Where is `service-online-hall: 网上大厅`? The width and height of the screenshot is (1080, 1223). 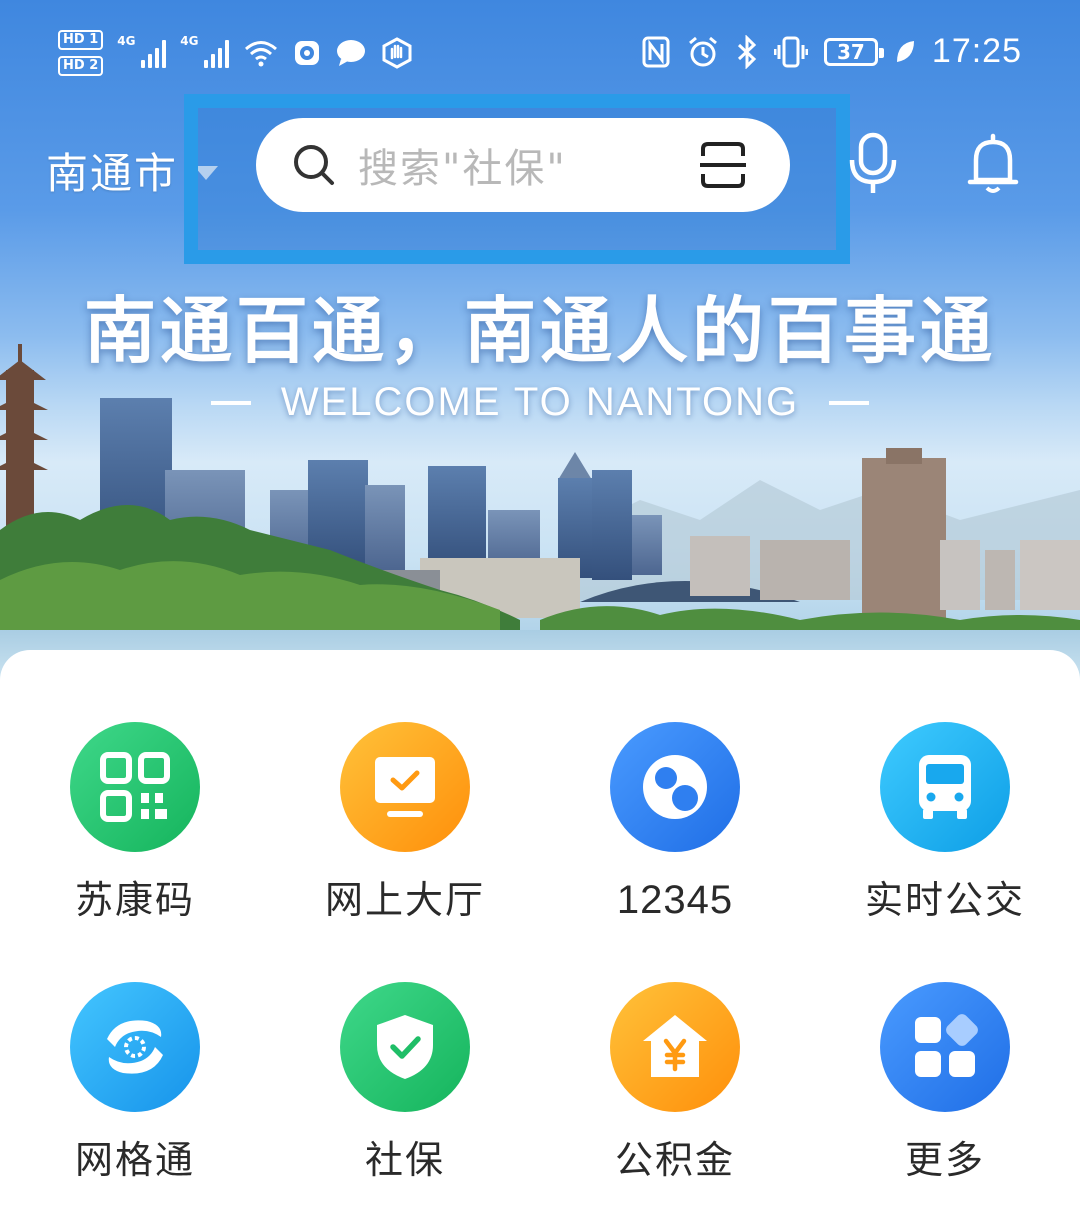
service-online-hall: 网上大厅 is located at coordinates (405, 822).